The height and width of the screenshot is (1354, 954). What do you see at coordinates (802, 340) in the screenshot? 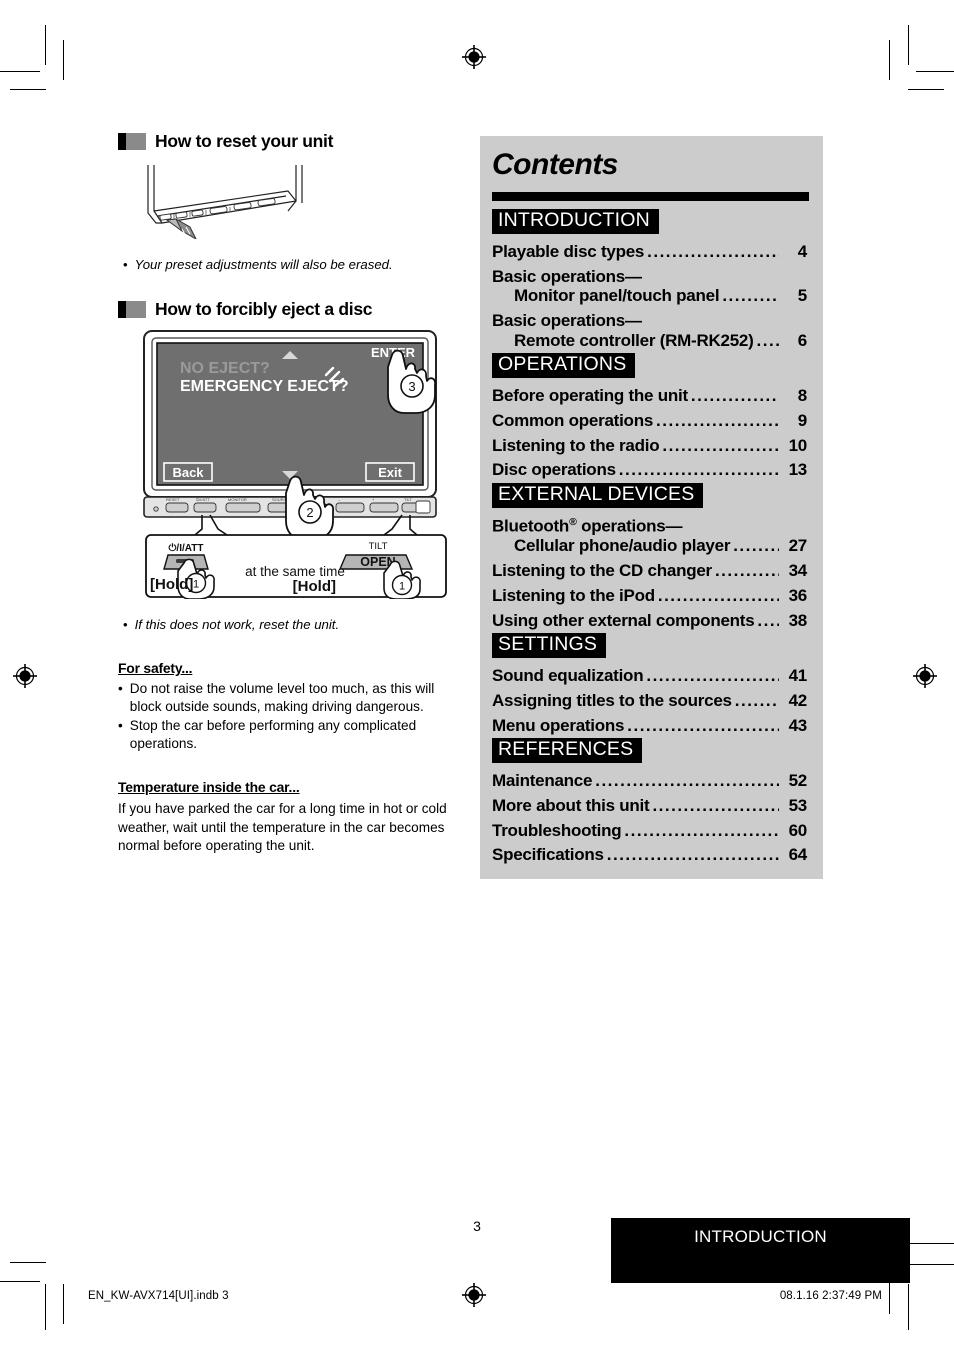
I see `toc-entry-page: 6` at bounding box center [802, 340].